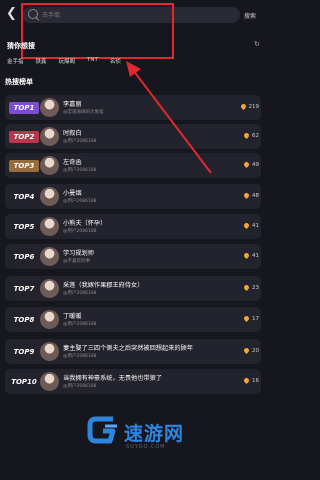 The image size is (320, 480). What do you see at coordinates (169, 117) in the screenshot?
I see `annotation-arrow` at bounding box center [169, 117].